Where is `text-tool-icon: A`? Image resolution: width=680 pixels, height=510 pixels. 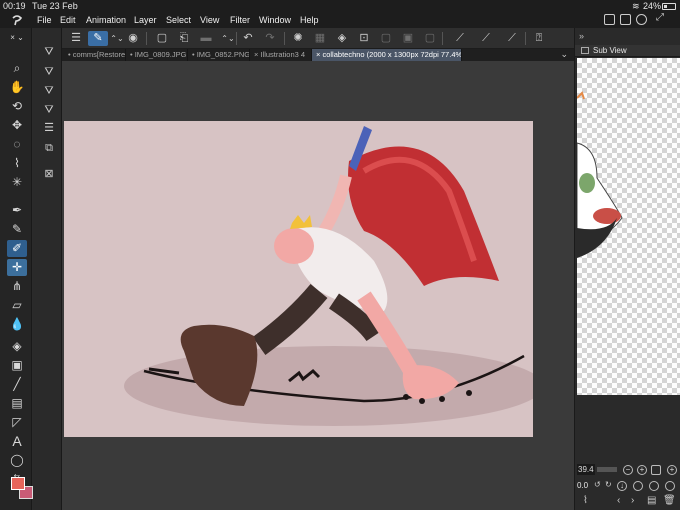
text-tool-icon: A is located at coordinates (17, 441).